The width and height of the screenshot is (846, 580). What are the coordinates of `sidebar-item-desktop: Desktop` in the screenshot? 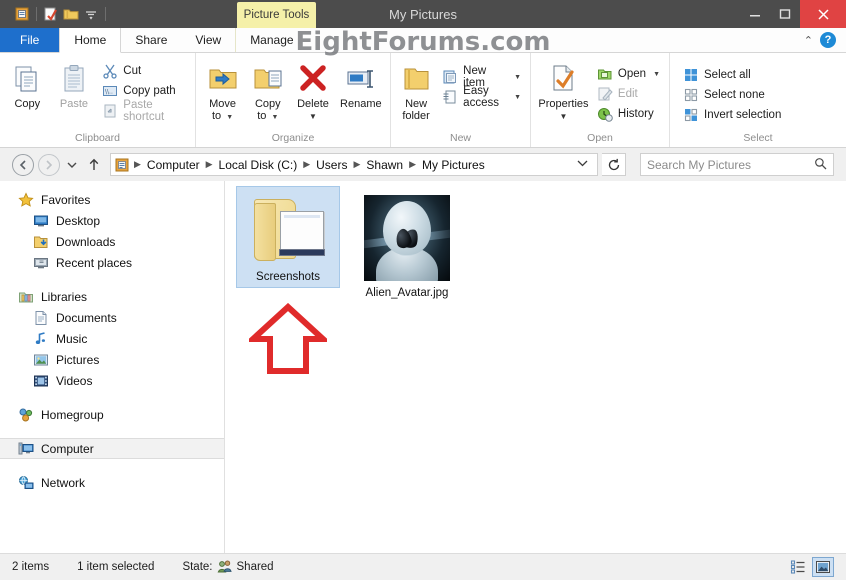 It's located at (112, 220).